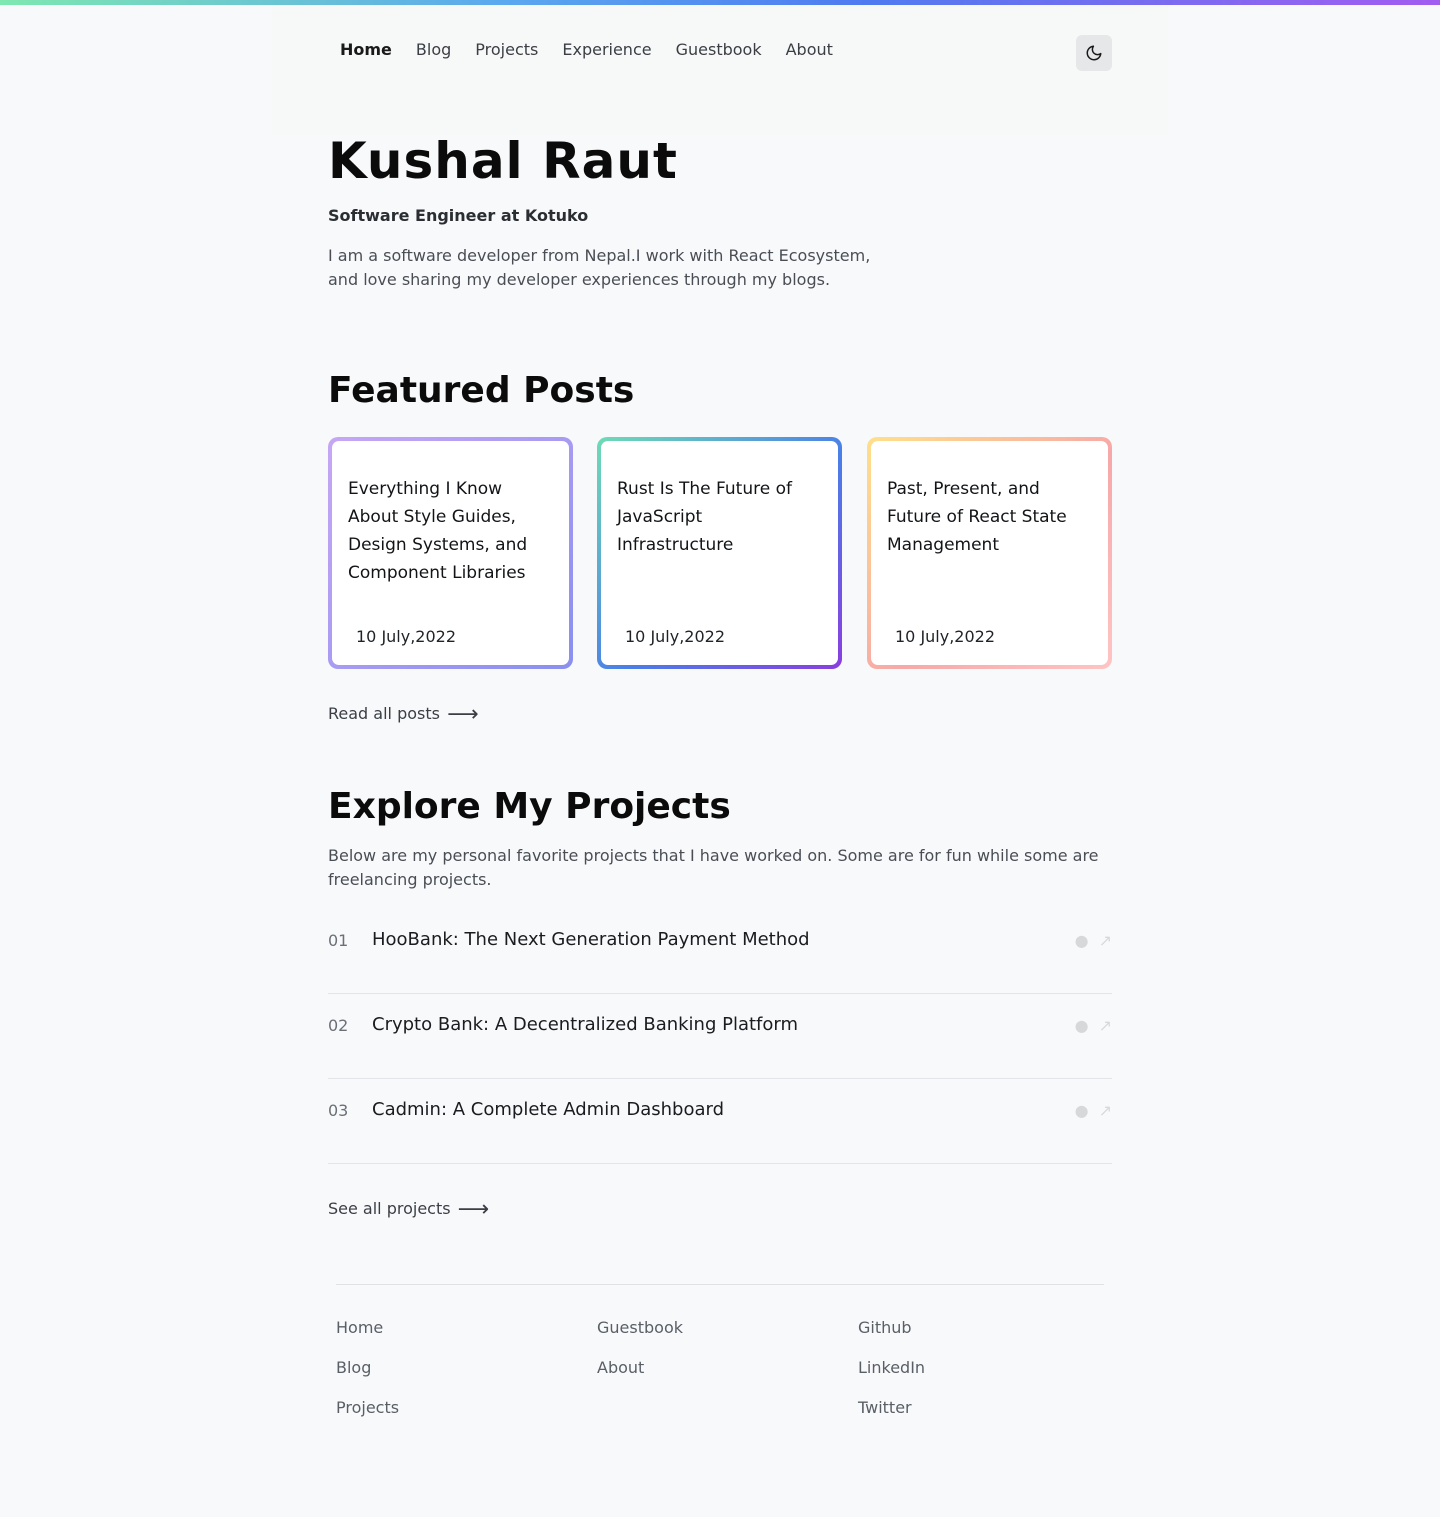 The height and width of the screenshot is (1517, 1440). I want to click on theme-toggle-button, so click(1094, 53).